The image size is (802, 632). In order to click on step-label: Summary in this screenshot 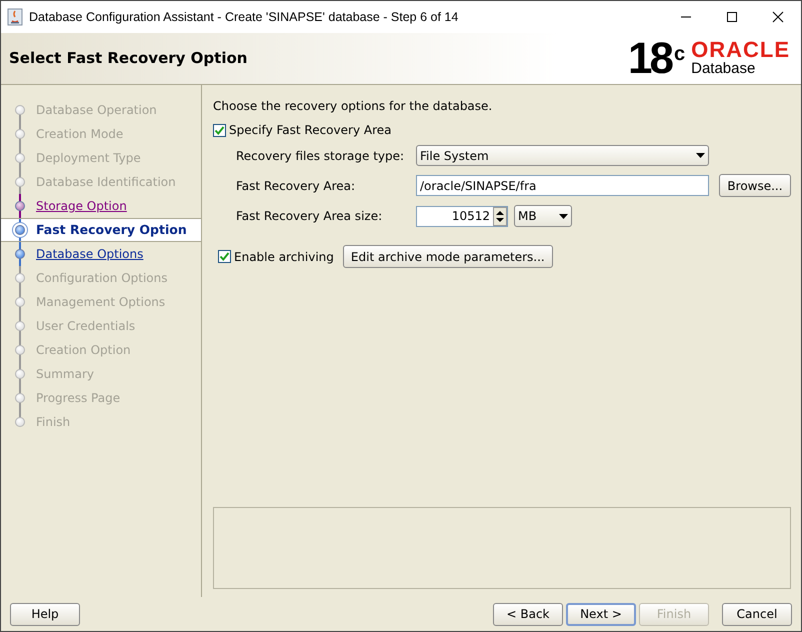, I will do `click(65, 374)`.